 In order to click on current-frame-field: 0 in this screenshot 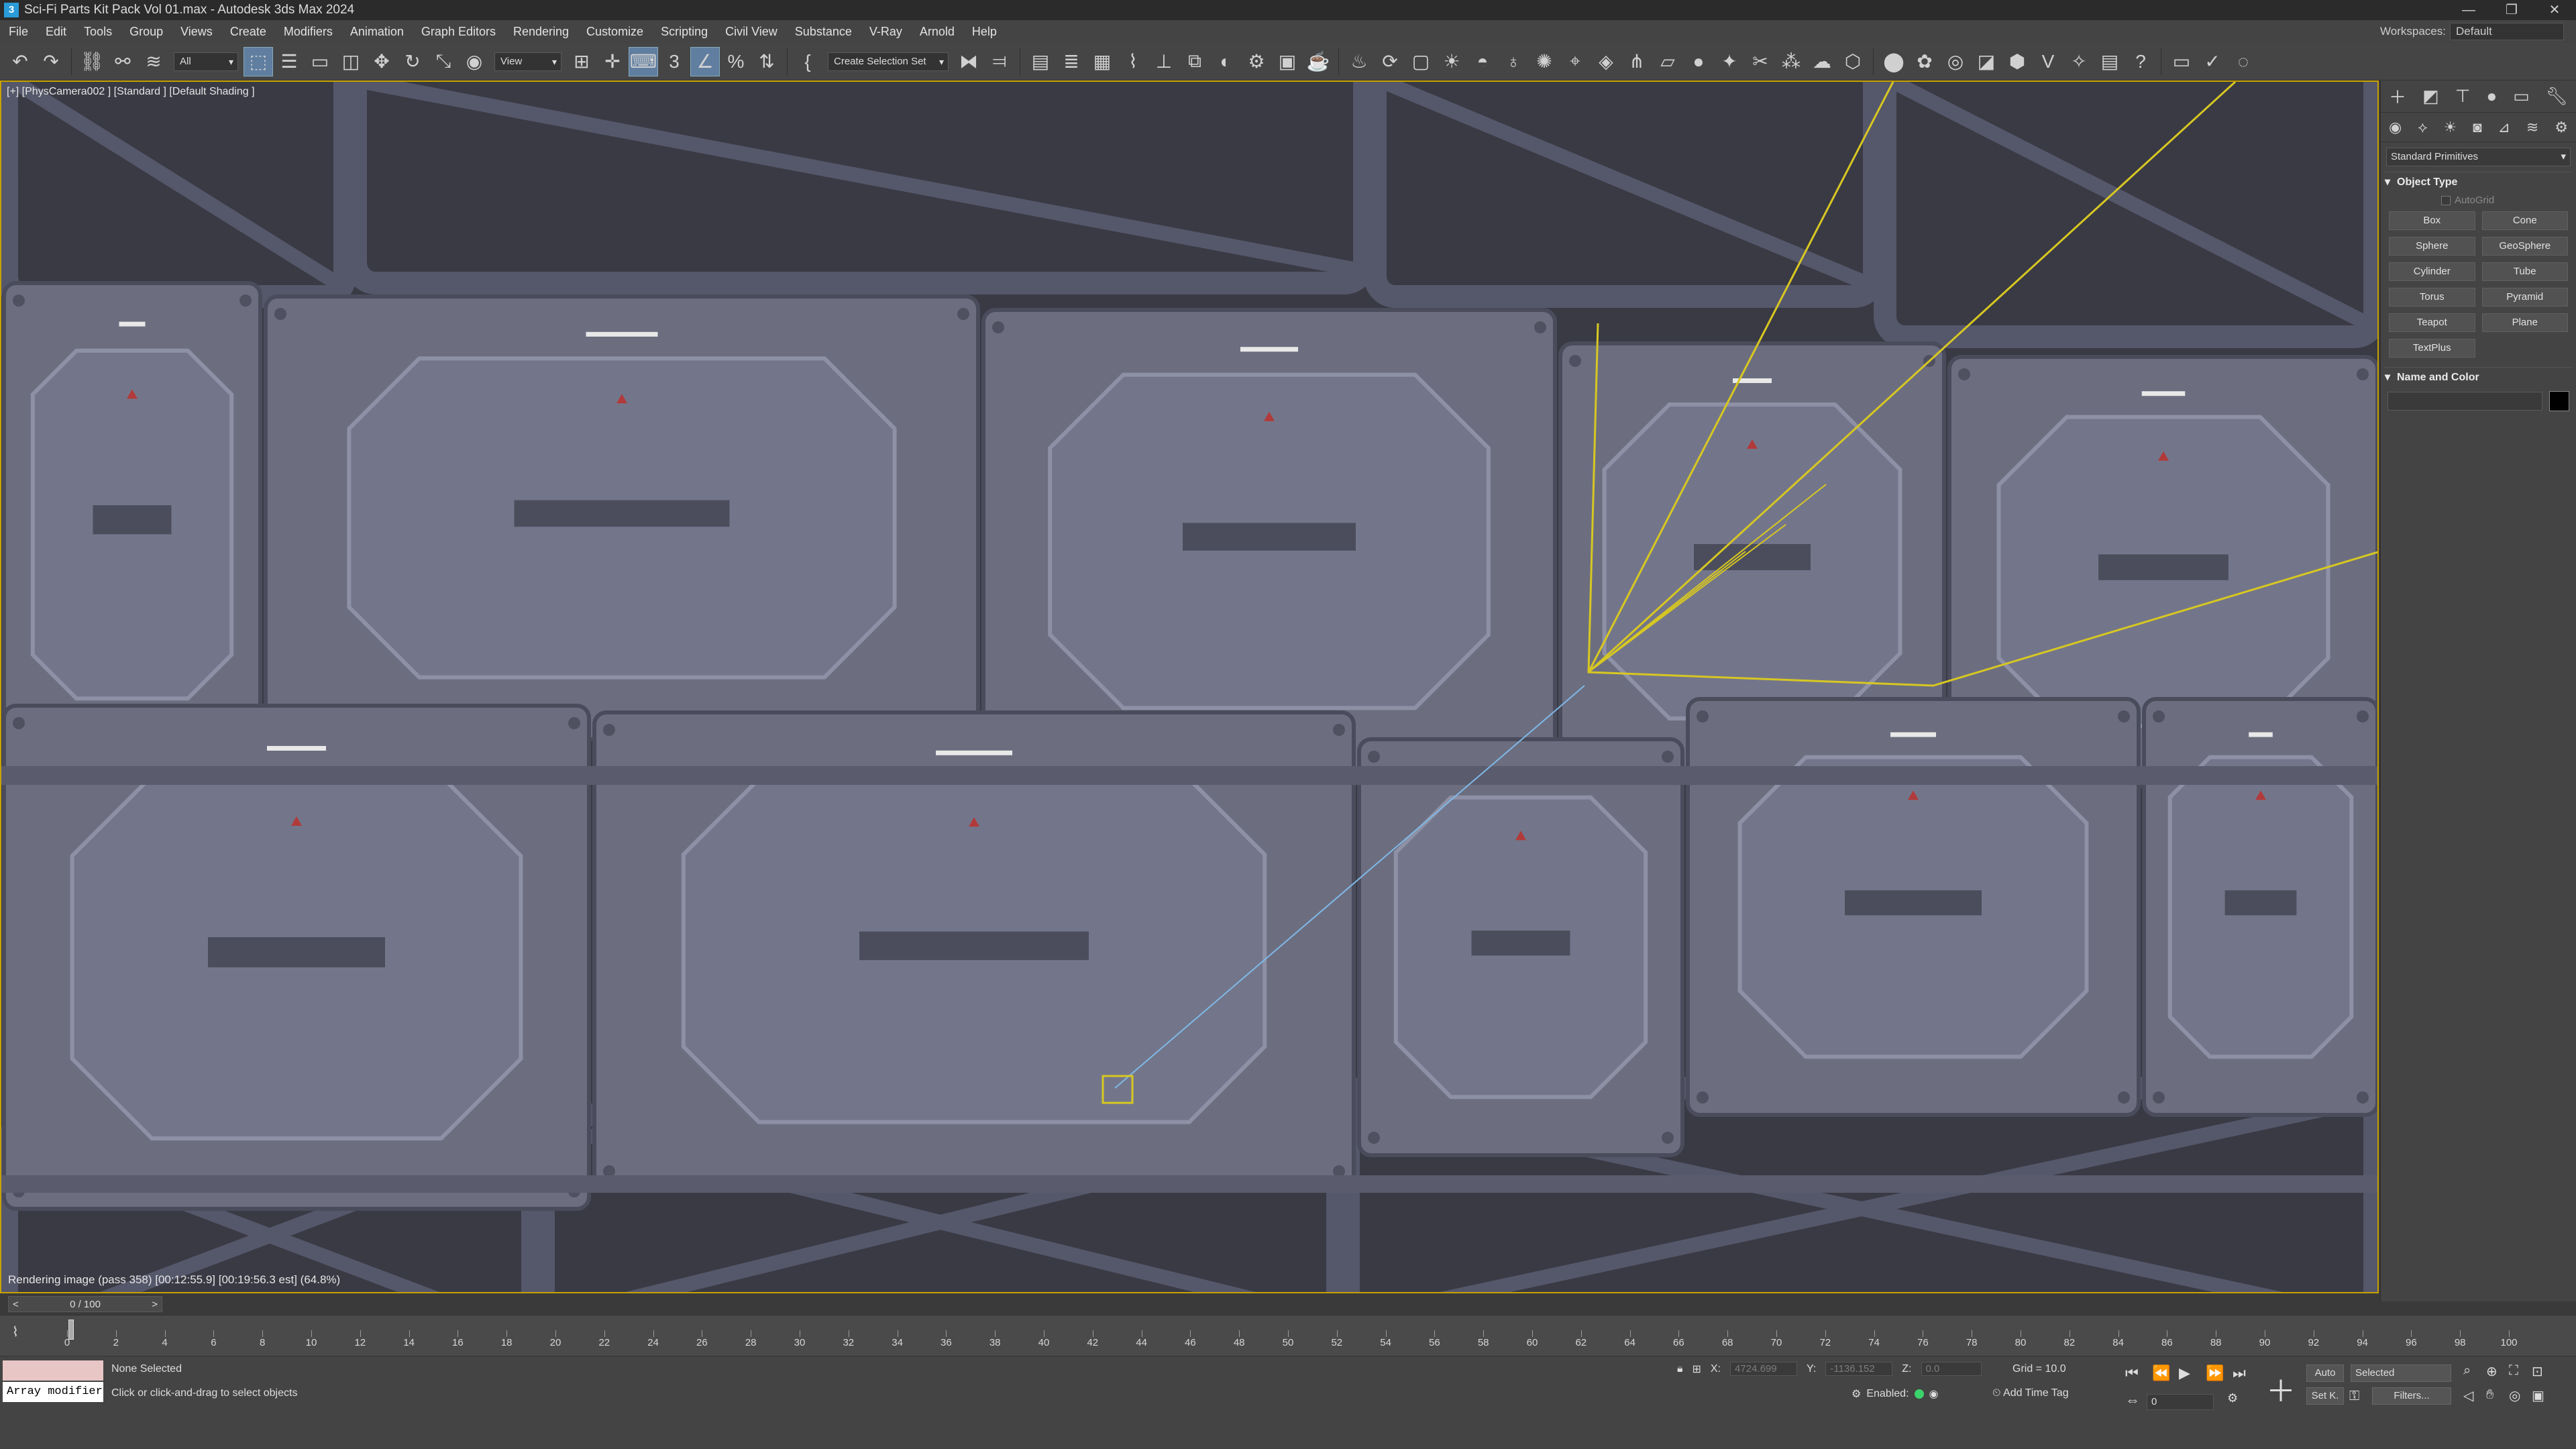, I will do `click(2180, 1402)`.